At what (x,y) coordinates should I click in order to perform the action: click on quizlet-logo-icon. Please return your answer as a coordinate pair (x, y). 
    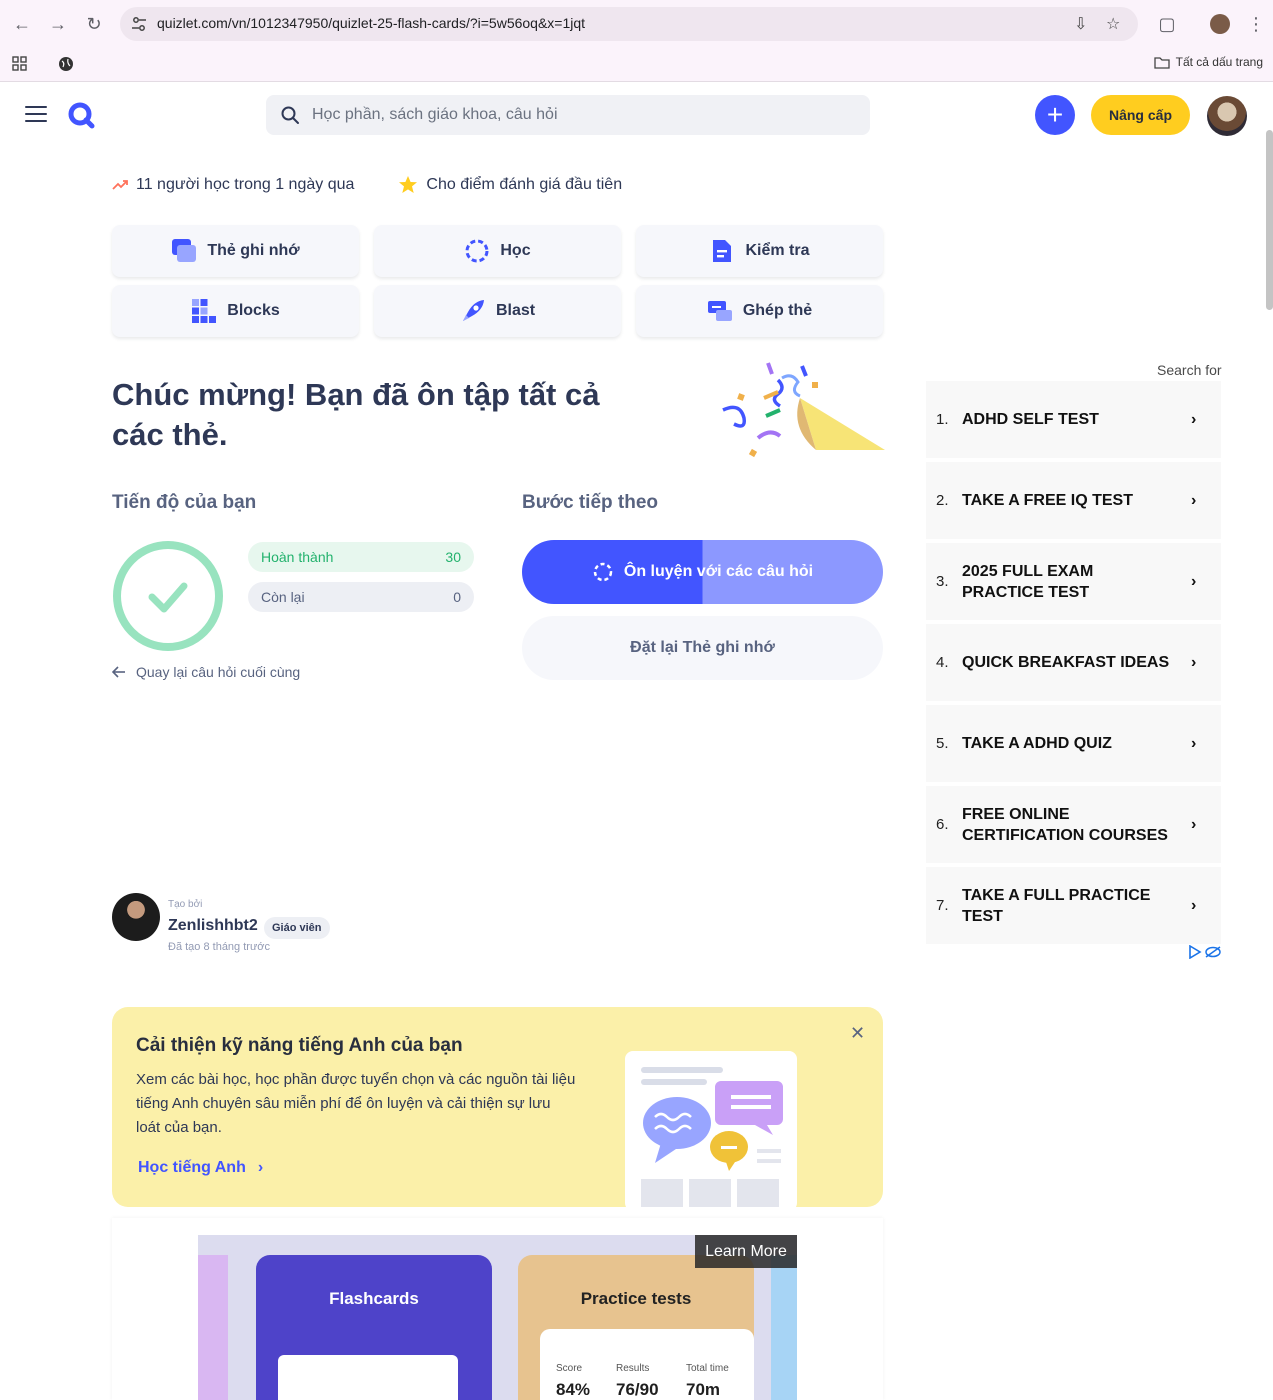
    Looking at the image, I should click on (81, 115).